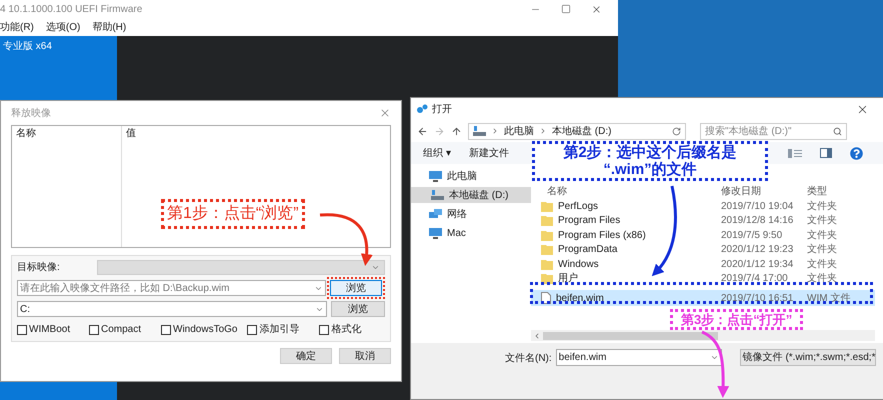  Describe the element at coordinates (471, 233) in the screenshot. I see `nav-item: Mac` at that location.